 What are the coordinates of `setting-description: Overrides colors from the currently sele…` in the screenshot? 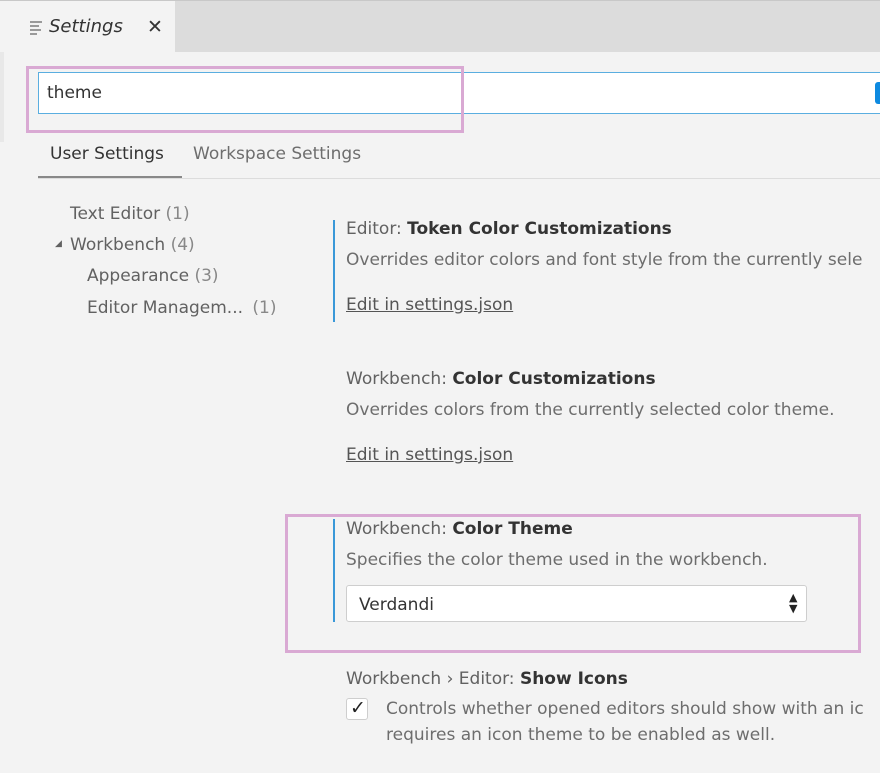 It's located at (590, 410).